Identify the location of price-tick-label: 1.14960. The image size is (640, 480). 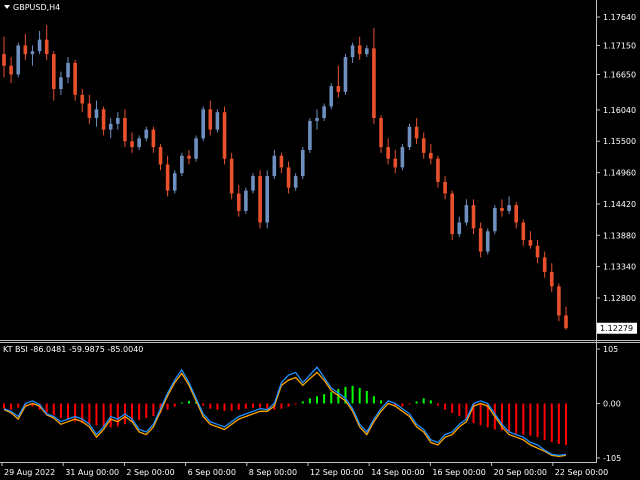
(619, 173).